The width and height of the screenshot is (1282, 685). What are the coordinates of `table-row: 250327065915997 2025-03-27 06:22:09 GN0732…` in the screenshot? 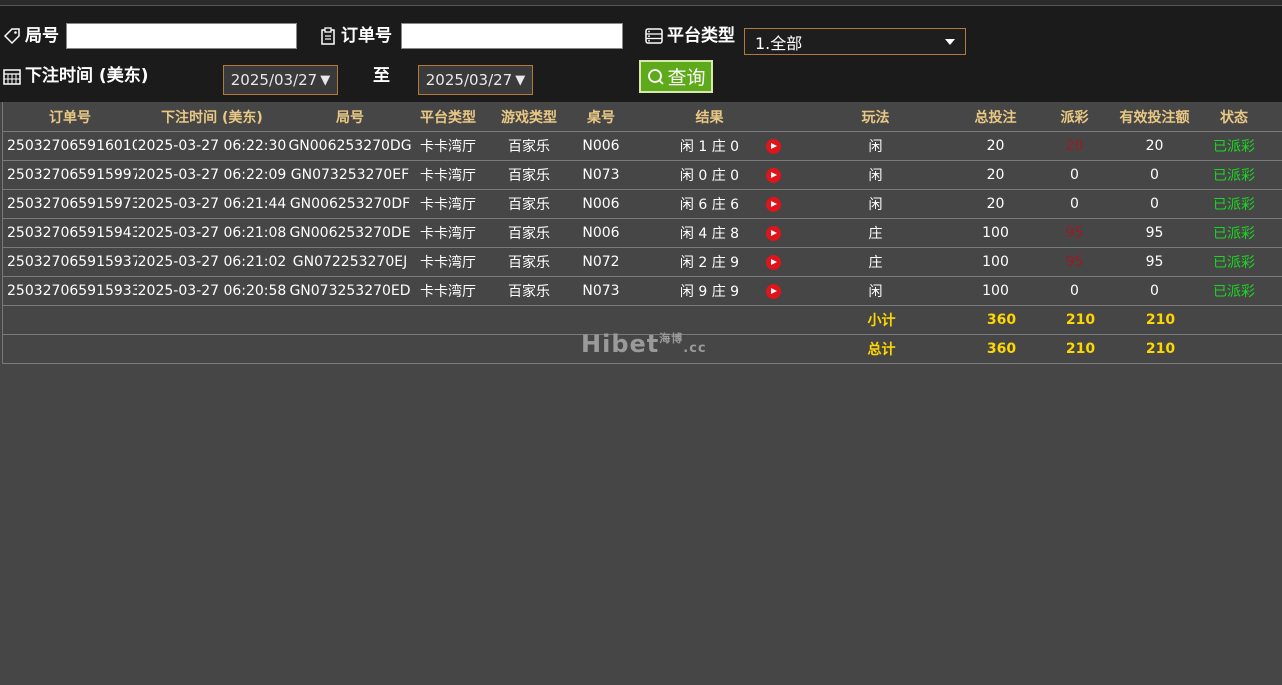 It's located at (642, 175).